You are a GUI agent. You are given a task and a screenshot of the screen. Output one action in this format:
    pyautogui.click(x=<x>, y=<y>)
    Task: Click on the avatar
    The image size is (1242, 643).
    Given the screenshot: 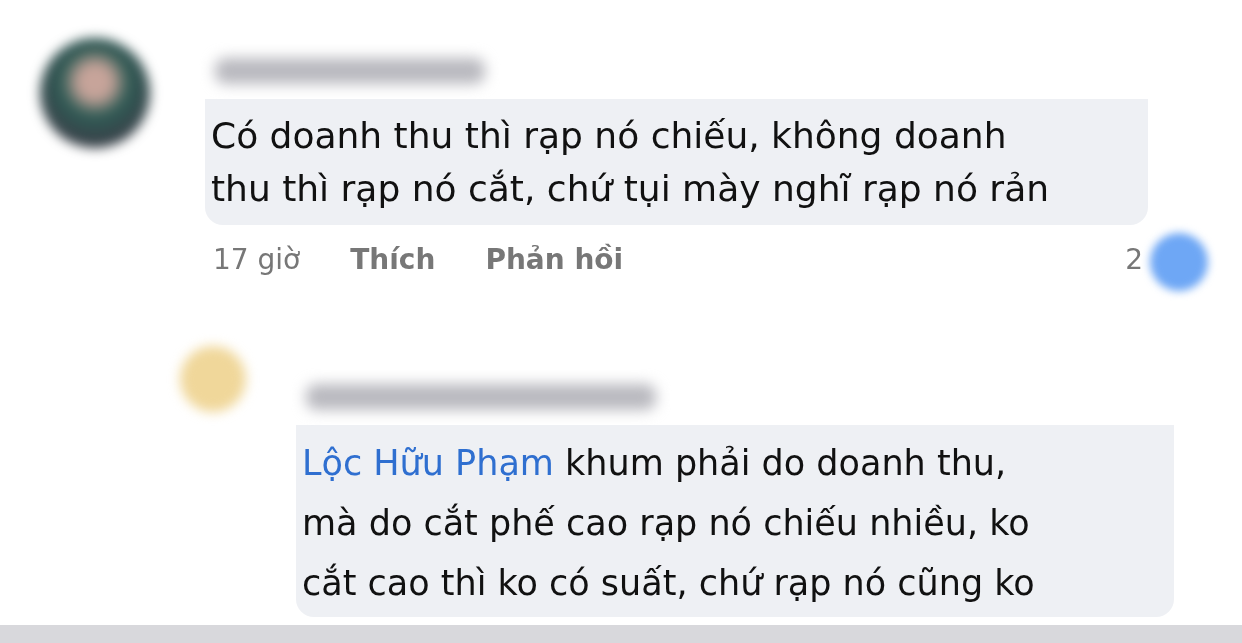 What is the action you would take?
    pyautogui.click(x=95, y=93)
    